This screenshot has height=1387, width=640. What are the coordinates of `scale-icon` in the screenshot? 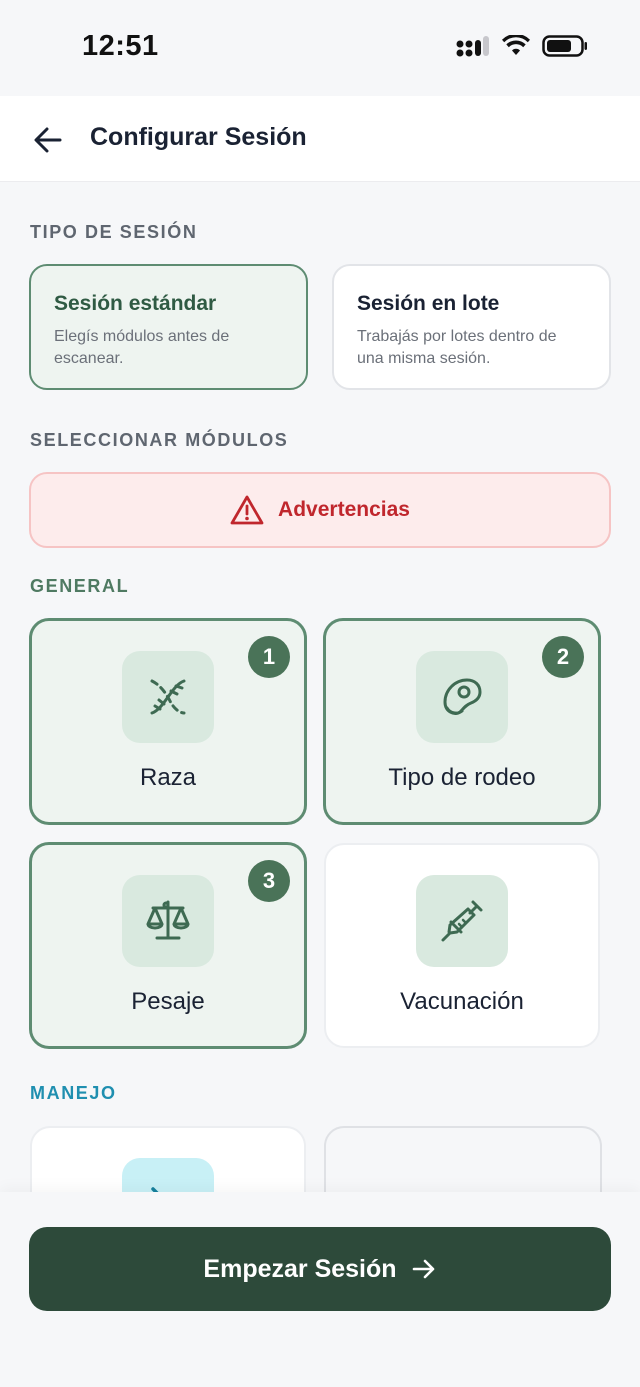 It's located at (168, 920).